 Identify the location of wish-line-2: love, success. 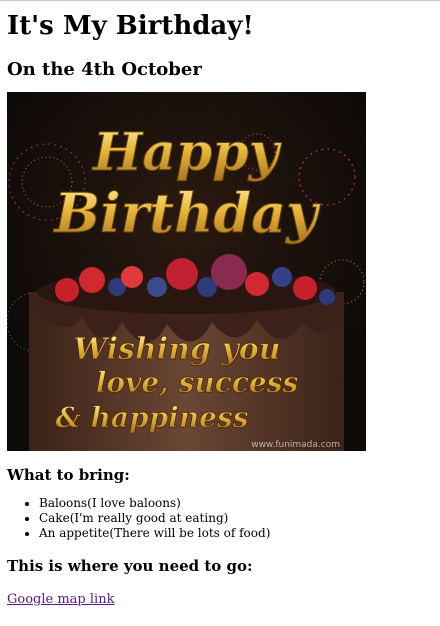
(197, 382).